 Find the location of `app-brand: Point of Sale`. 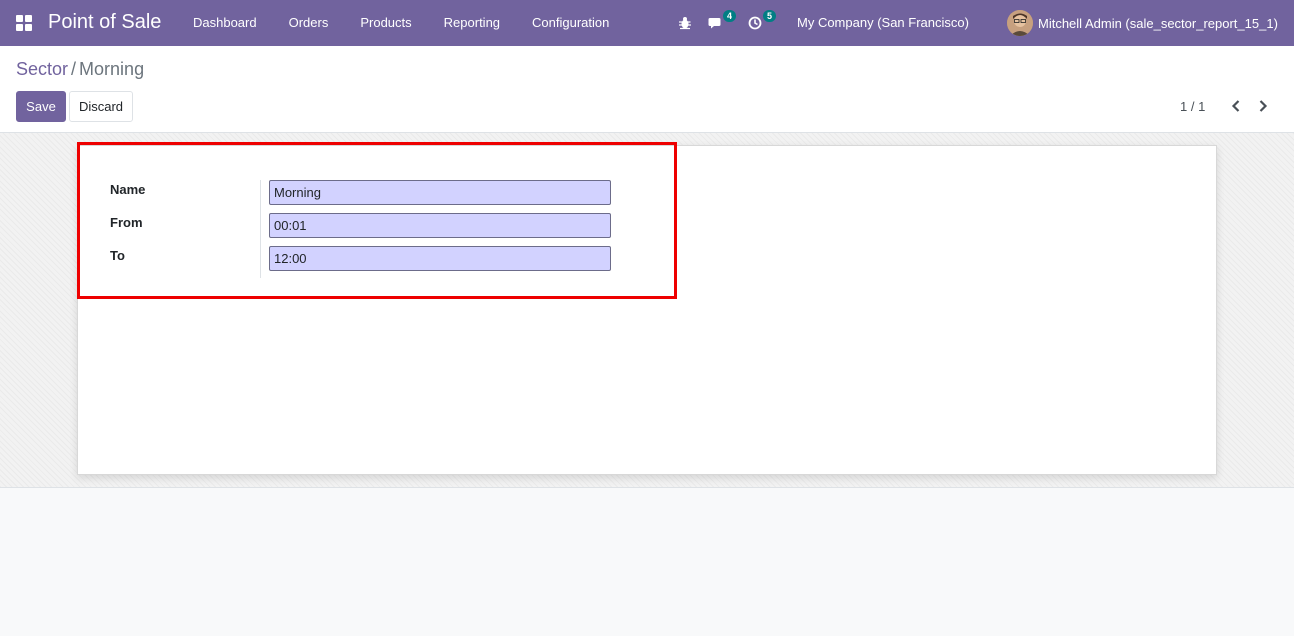

app-brand: Point of Sale is located at coordinates (104, 22).